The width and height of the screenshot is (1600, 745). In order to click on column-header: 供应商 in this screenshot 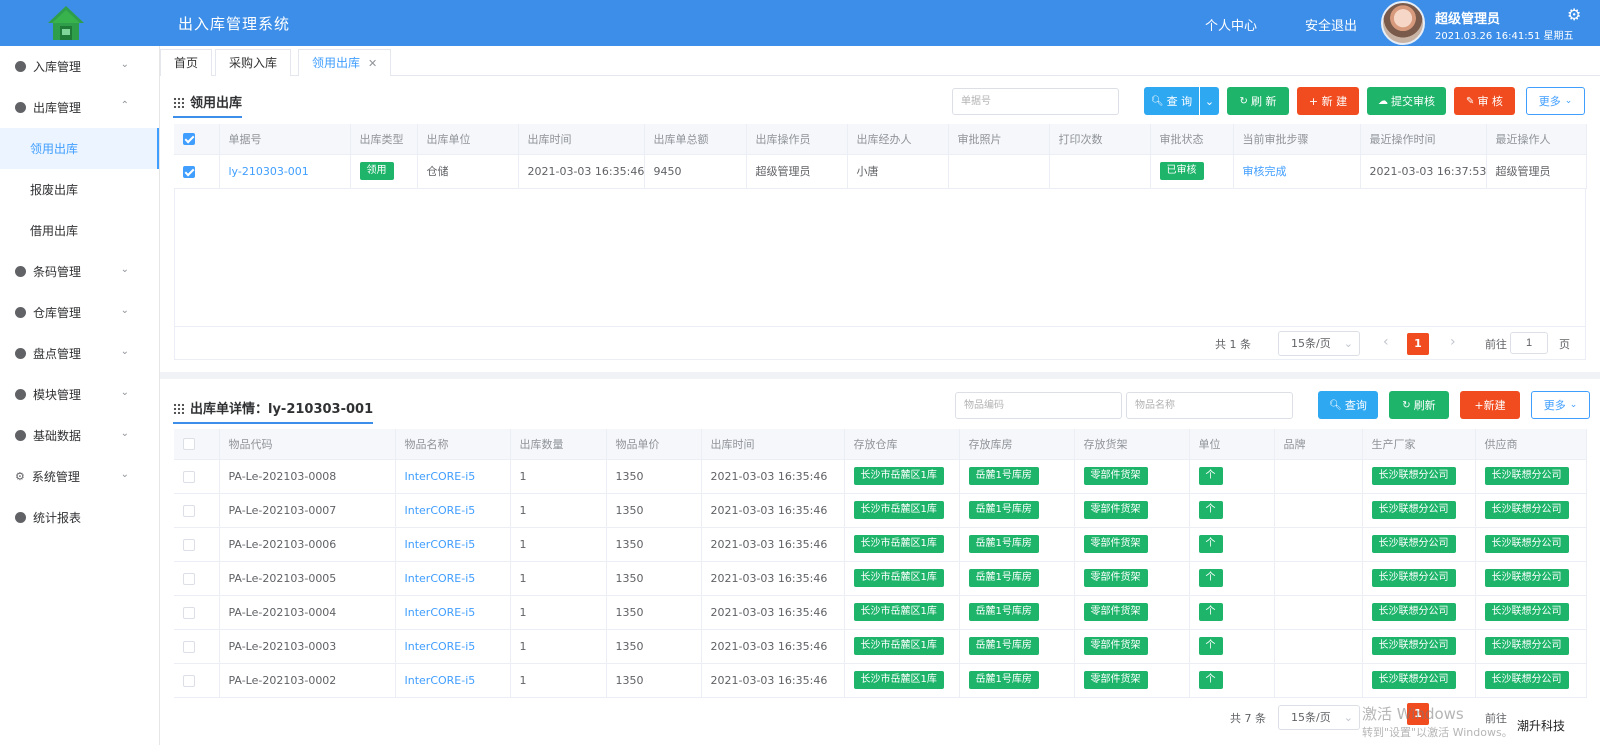, I will do `click(1531, 444)`.